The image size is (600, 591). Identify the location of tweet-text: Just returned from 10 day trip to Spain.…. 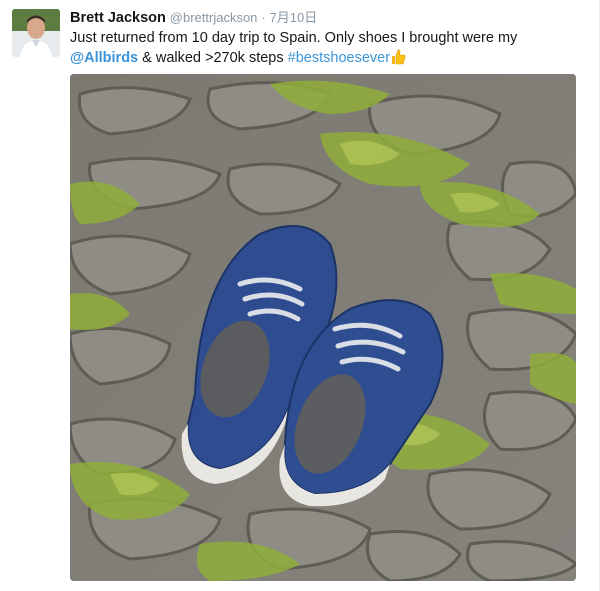
(320, 48).